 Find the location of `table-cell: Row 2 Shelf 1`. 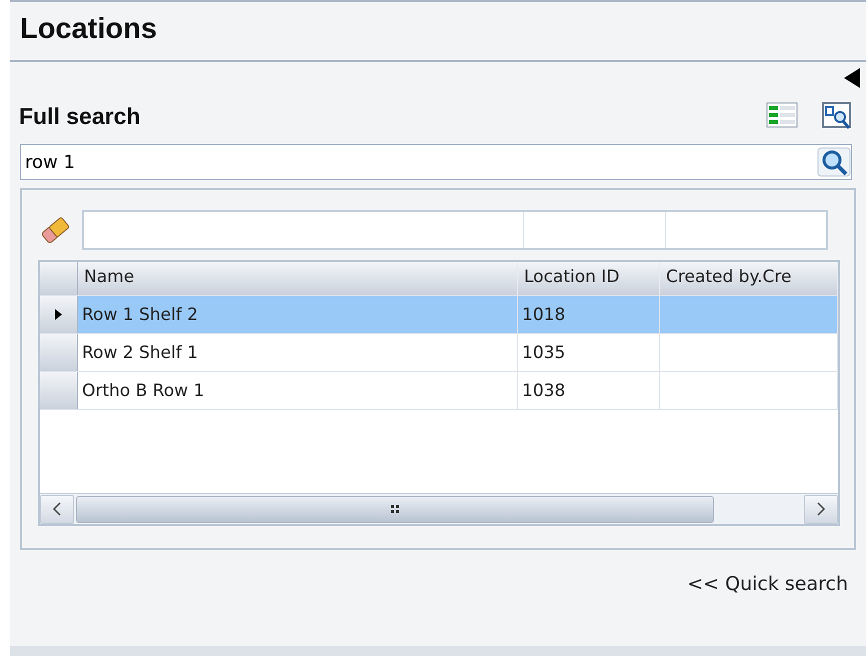

table-cell: Row 2 Shelf 1 is located at coordinates (140, 353).